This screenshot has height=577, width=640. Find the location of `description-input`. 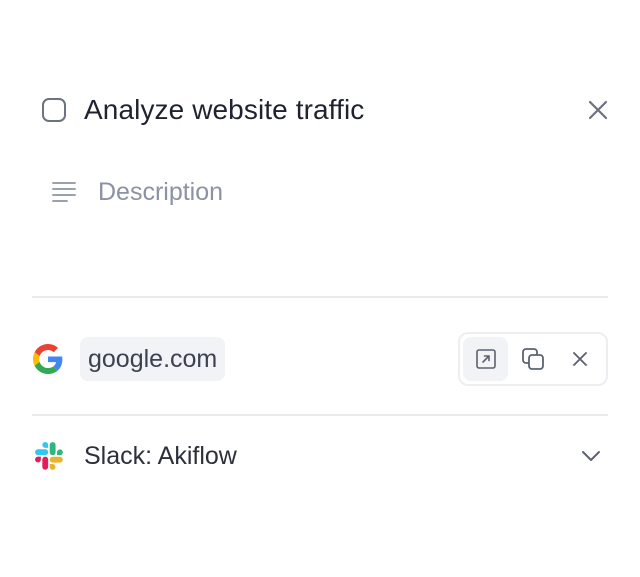

description-input is located at coordinates (288, 192).